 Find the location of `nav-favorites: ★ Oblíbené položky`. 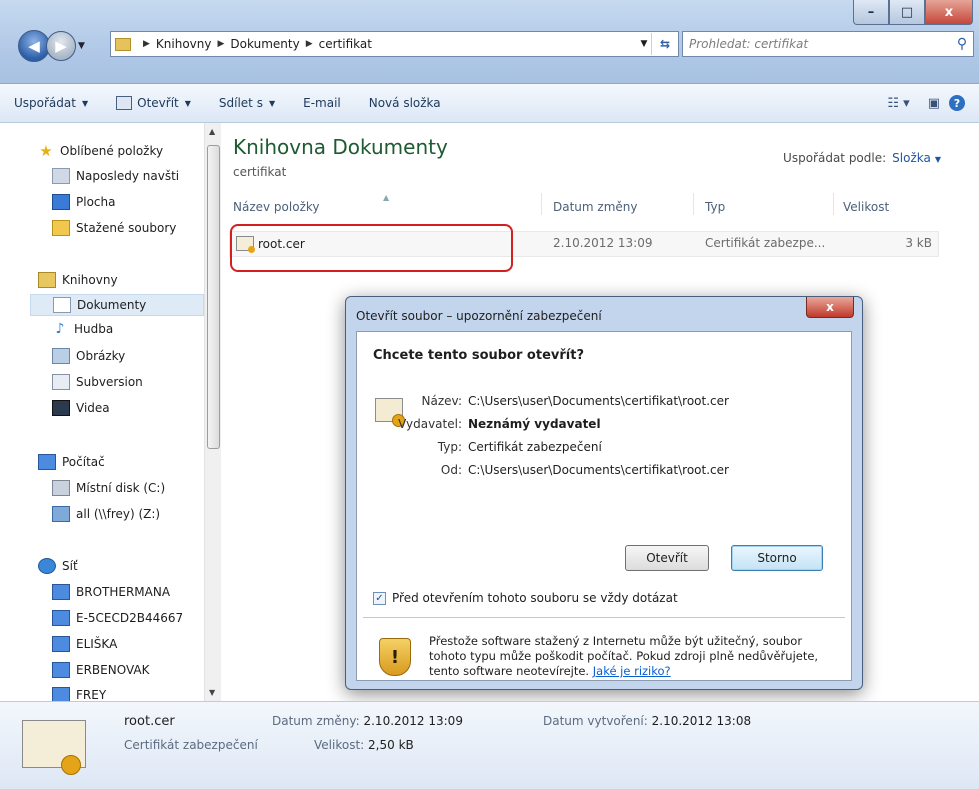

nav-favorites: ★ Oblíbené položky is located at coordinates (101, 151).